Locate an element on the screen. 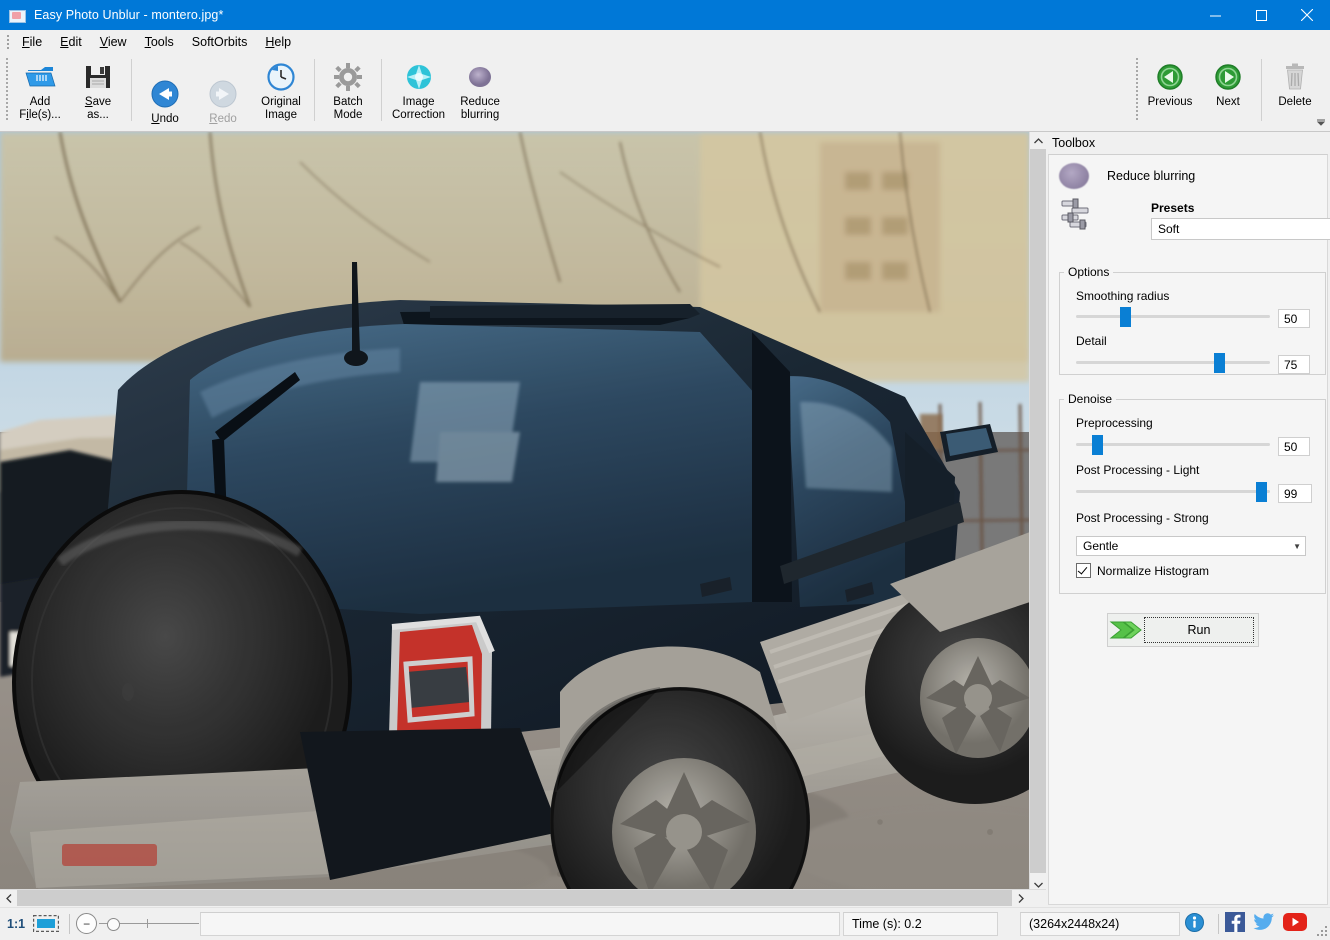  status-panel-empty is located at coordinates (520, 923).